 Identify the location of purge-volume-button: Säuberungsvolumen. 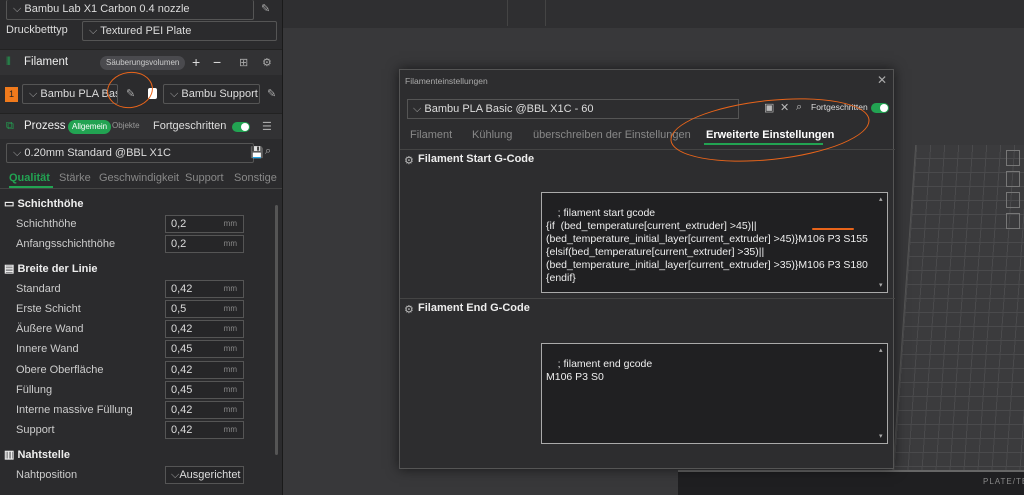
(143, 63).